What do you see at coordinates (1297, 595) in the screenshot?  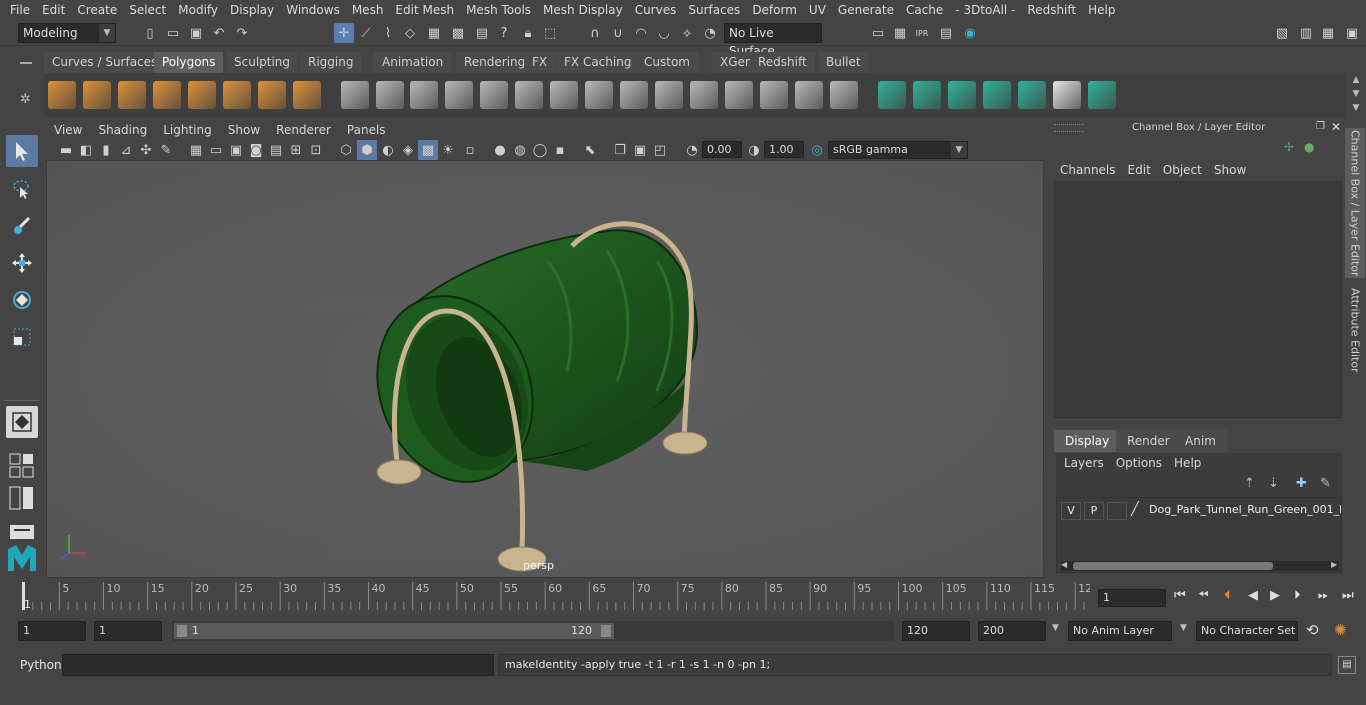 I see `step-forward-frame-icon: ⏵` at bounding box center [1297, 595].